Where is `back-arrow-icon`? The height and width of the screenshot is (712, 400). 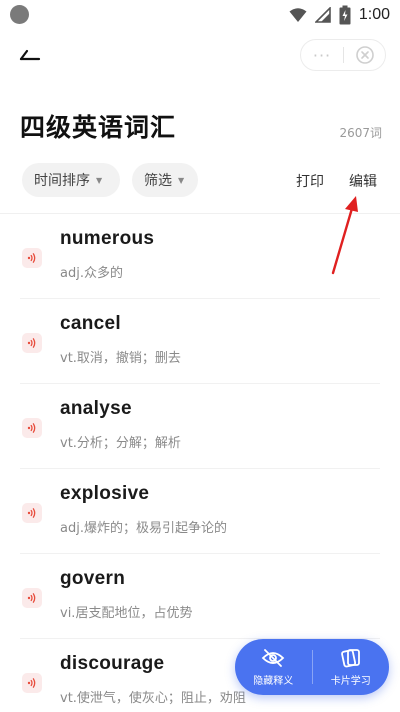
back-arrow-icon is located at coordinates (30, 55).